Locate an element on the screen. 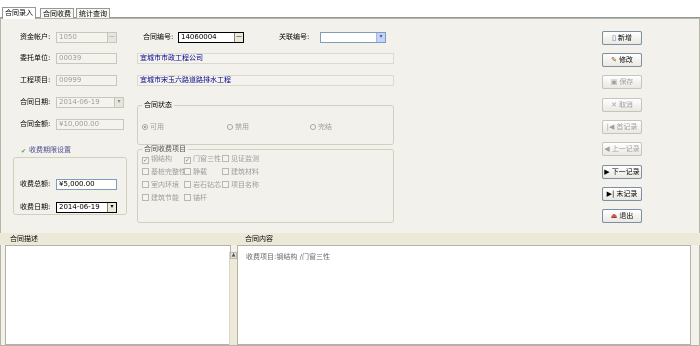 This screenshot has height=346, width=700. cancel-icon: ✕ is located at coordinates (614, 105).